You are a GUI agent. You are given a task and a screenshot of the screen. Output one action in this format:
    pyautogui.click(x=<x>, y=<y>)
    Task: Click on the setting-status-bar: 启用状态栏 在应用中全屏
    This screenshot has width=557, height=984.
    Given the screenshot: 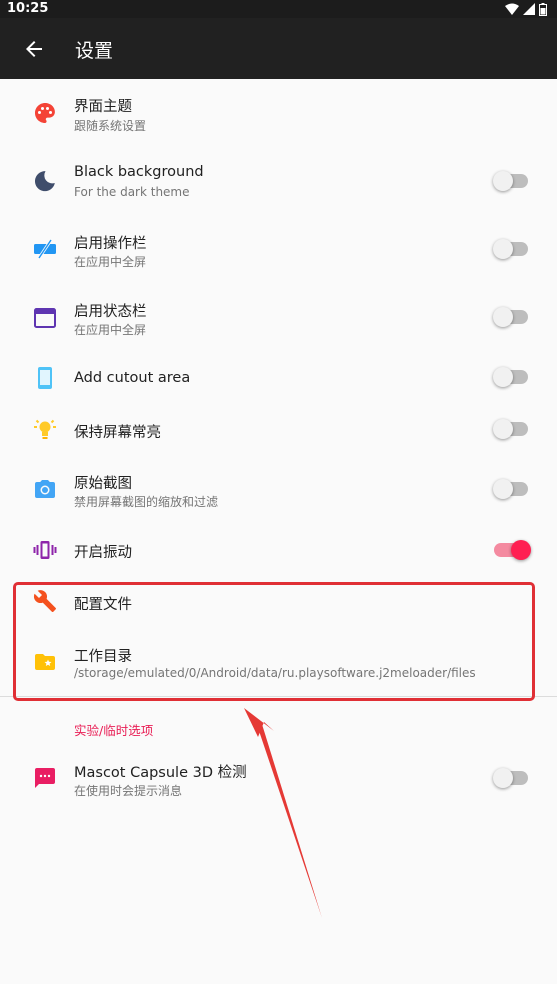 What is the action you would take?
    pyautogui.click(x=278, y=318)
    